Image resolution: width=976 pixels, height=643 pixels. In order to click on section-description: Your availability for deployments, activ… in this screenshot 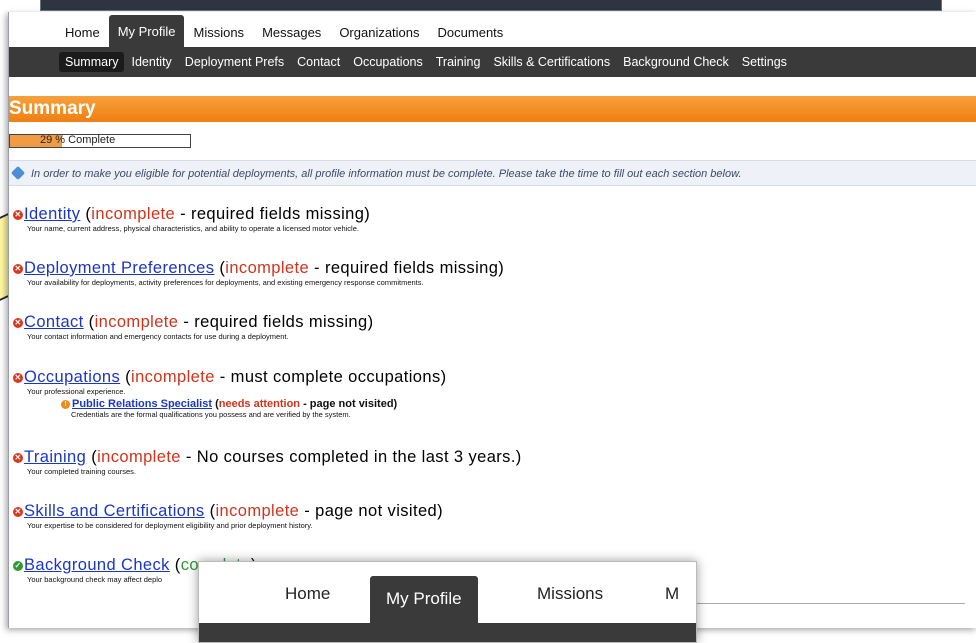, I will do `click(225, 282)`.